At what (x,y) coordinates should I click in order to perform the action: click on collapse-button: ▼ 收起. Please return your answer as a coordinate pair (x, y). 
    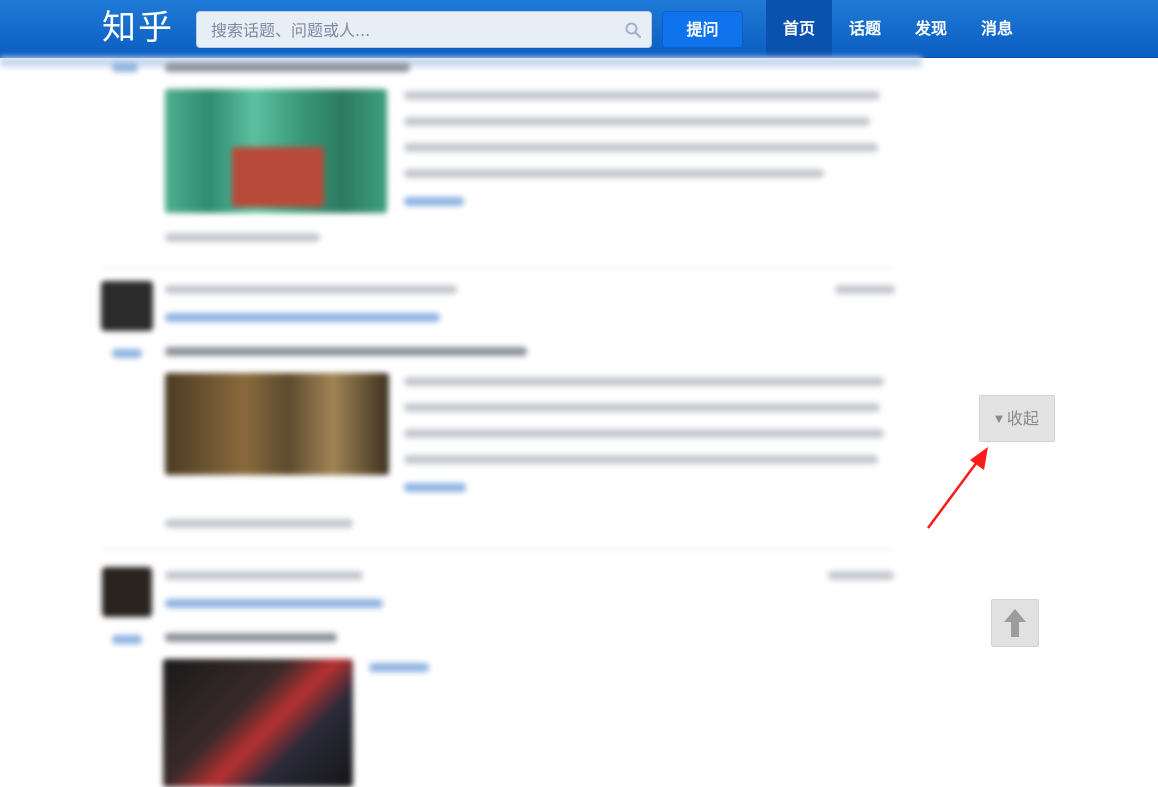
    Looking at the image, I should click on (1017, 418).